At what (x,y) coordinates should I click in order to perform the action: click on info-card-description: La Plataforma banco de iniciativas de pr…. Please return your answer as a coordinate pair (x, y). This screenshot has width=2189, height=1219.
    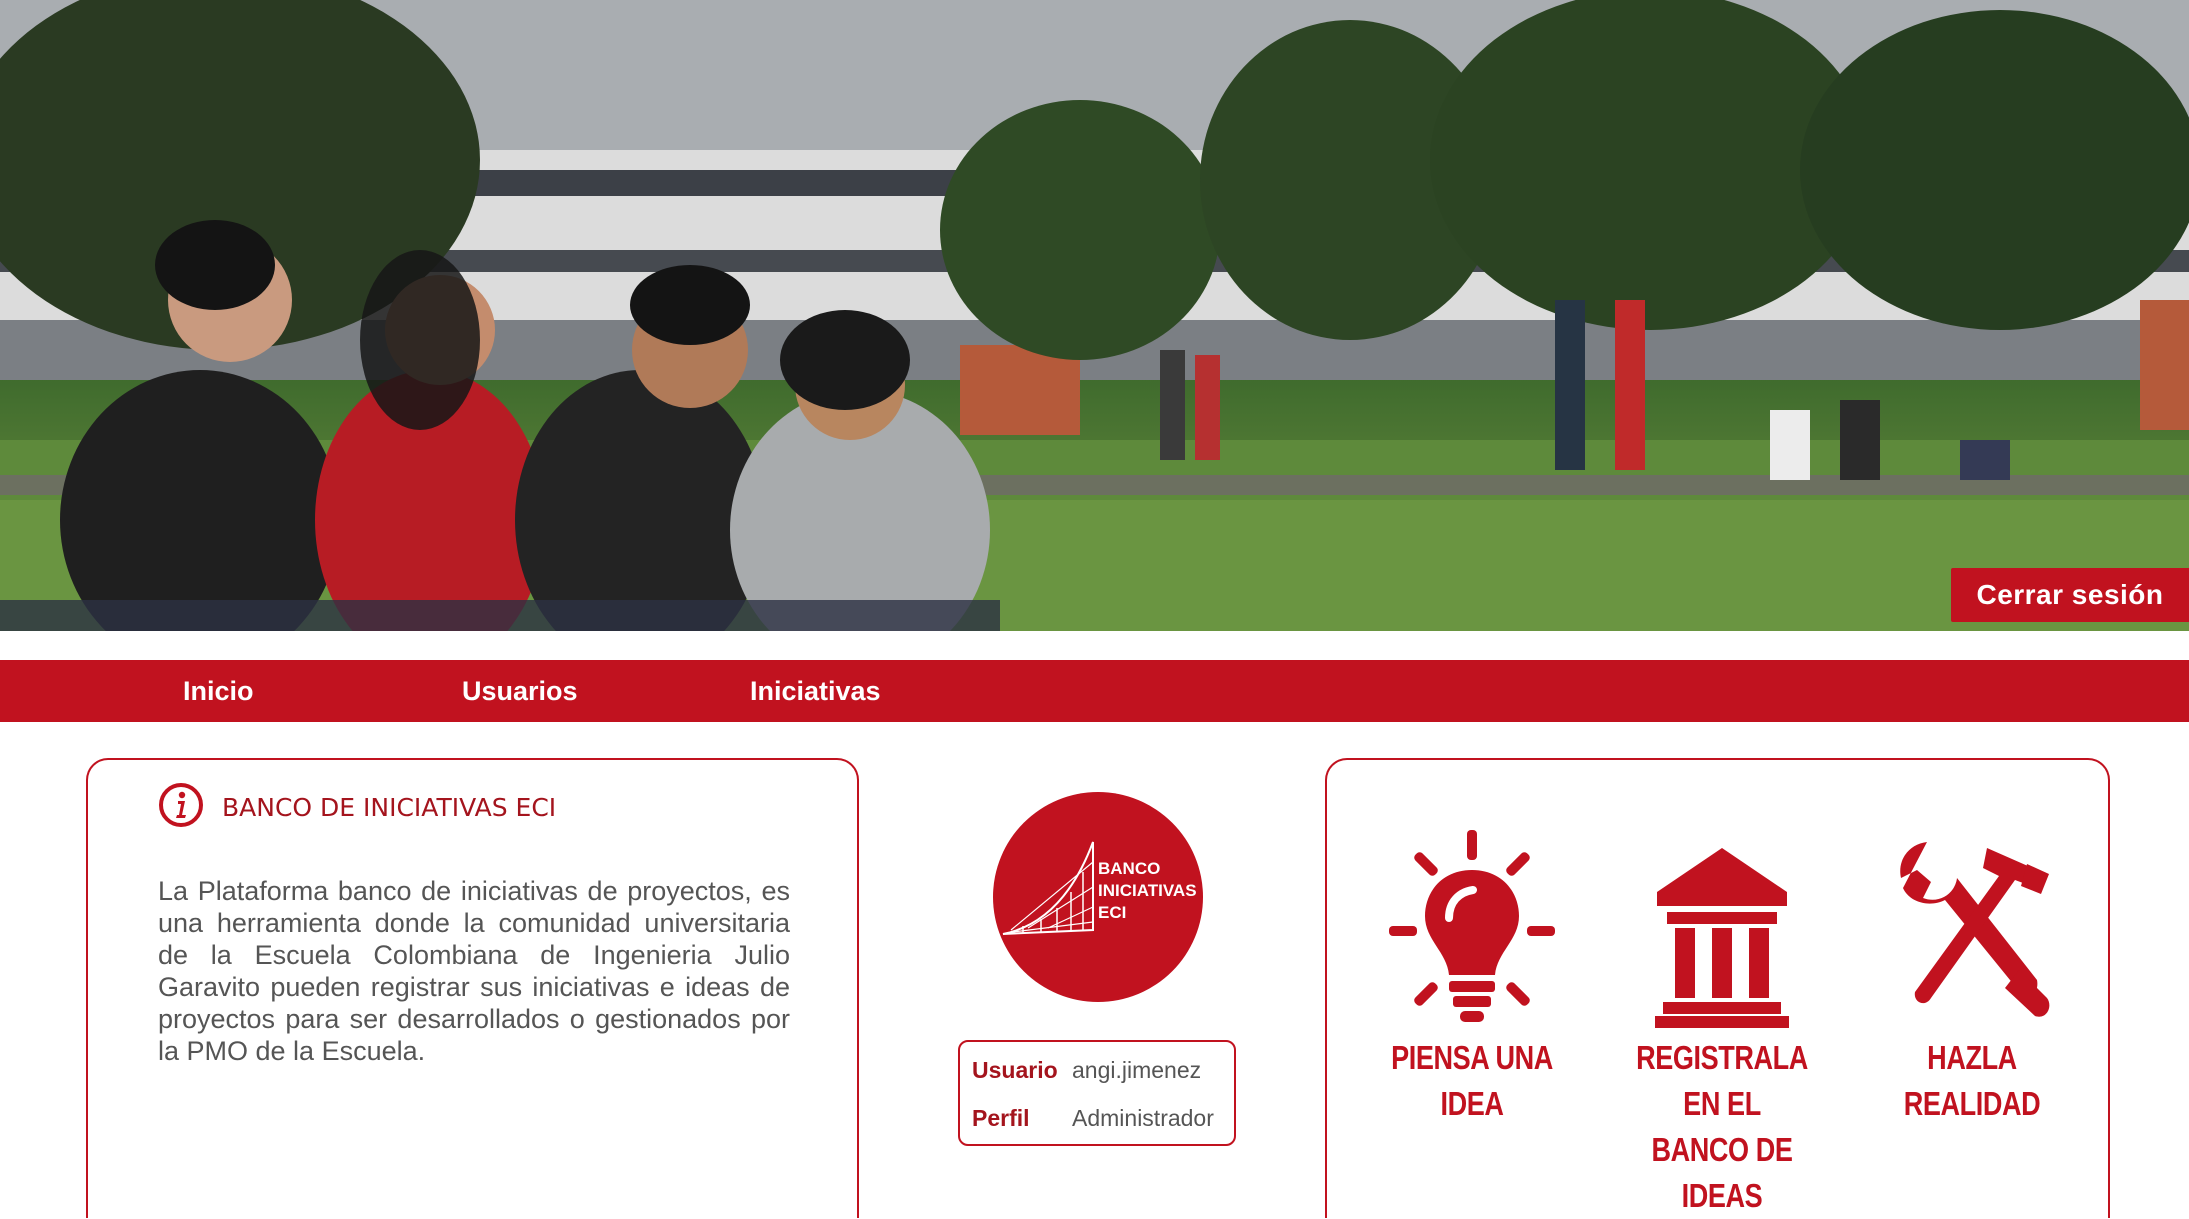
    Looking at the image, I should click on (474, 971).